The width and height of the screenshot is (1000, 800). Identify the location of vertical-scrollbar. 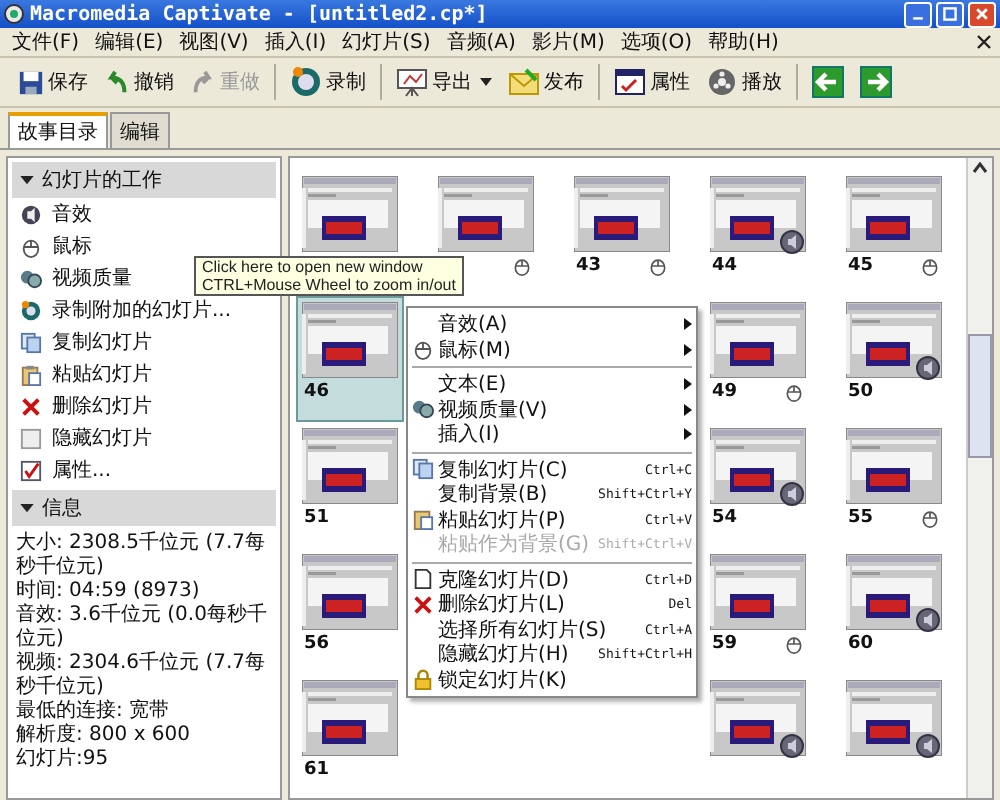
(979, 478).